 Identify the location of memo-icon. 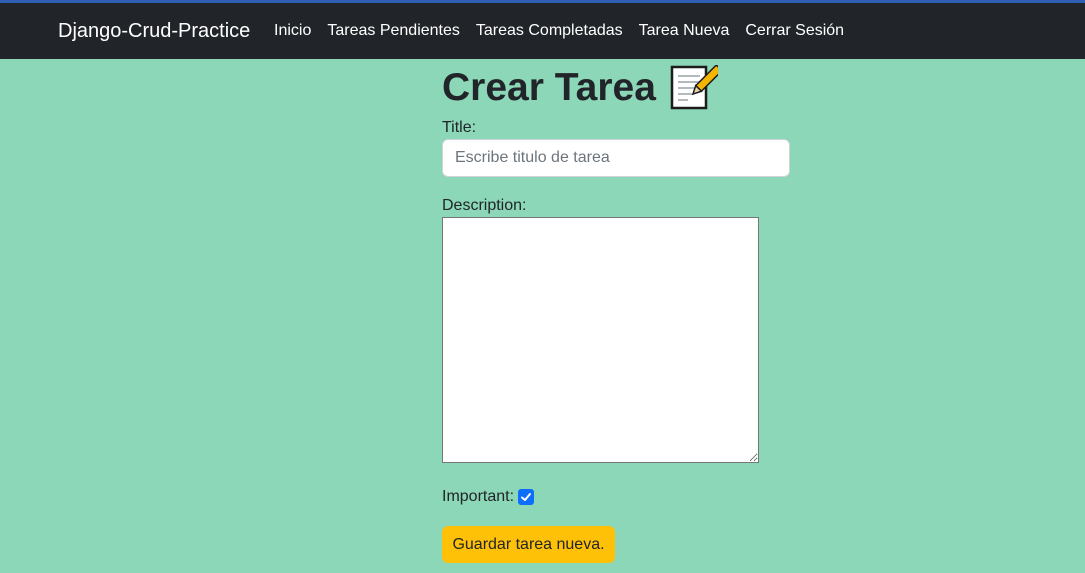
(698, 85).